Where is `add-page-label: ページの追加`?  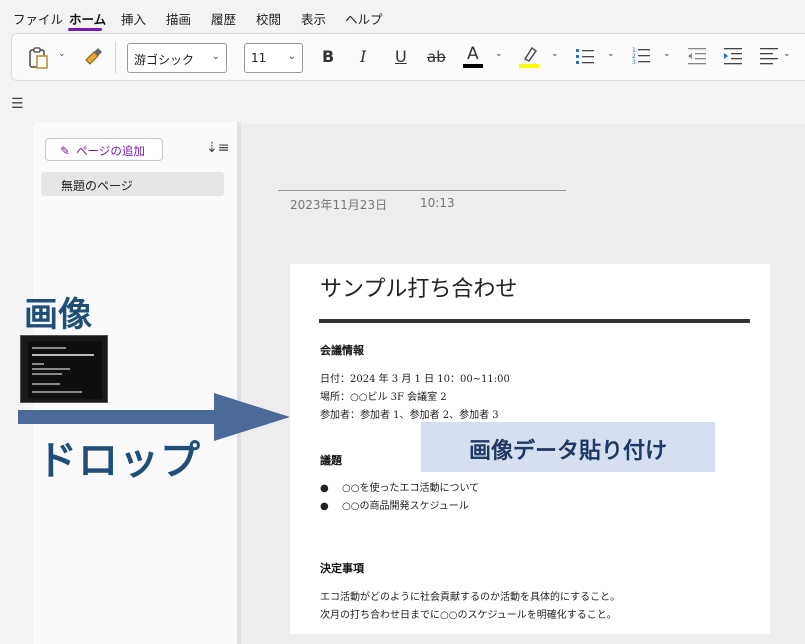 add-page-label: ページの追加 is located at coordinates (110, 151).